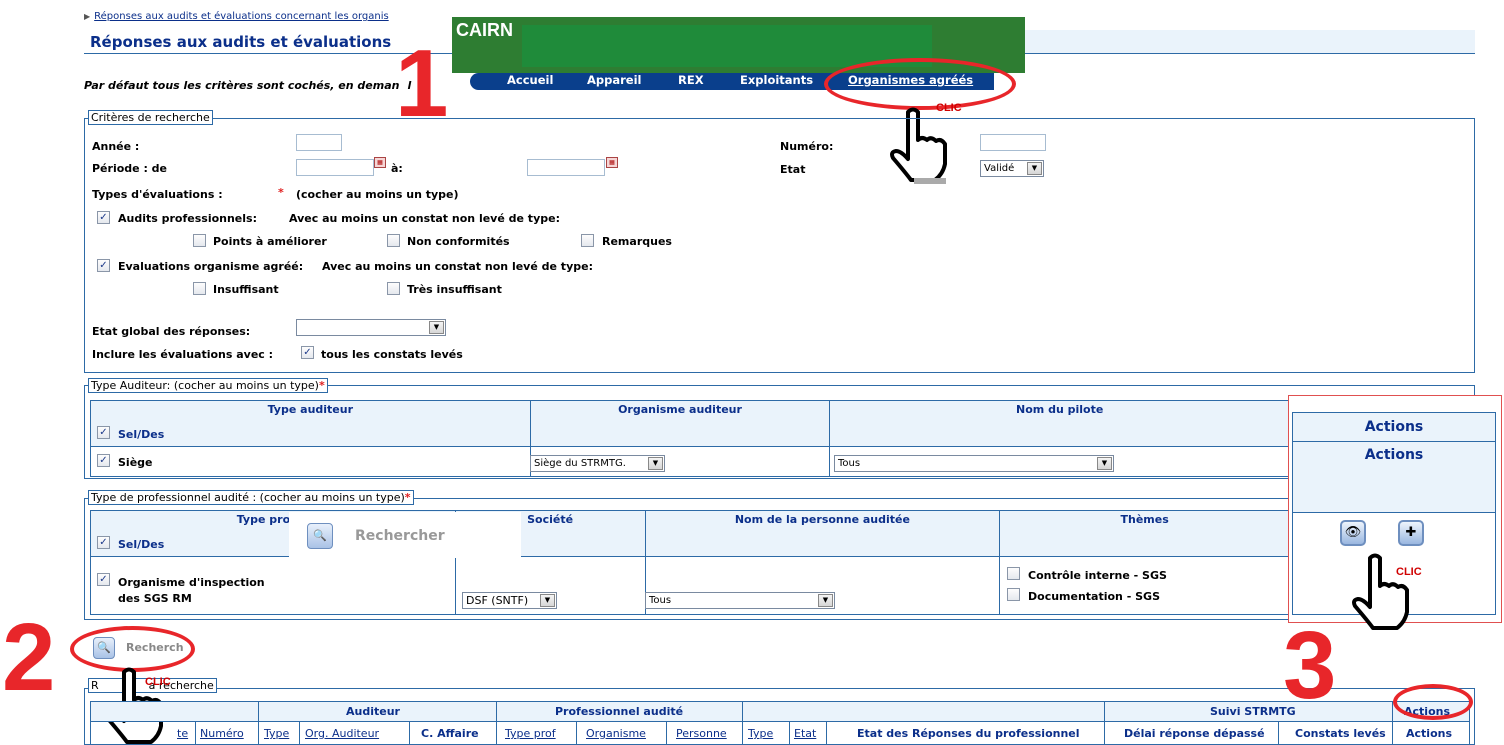  What do you see at coordinates (373, 711) in the screenshot?
I see `group-auditeur: Auditeur` at bounding box center [373, 711].